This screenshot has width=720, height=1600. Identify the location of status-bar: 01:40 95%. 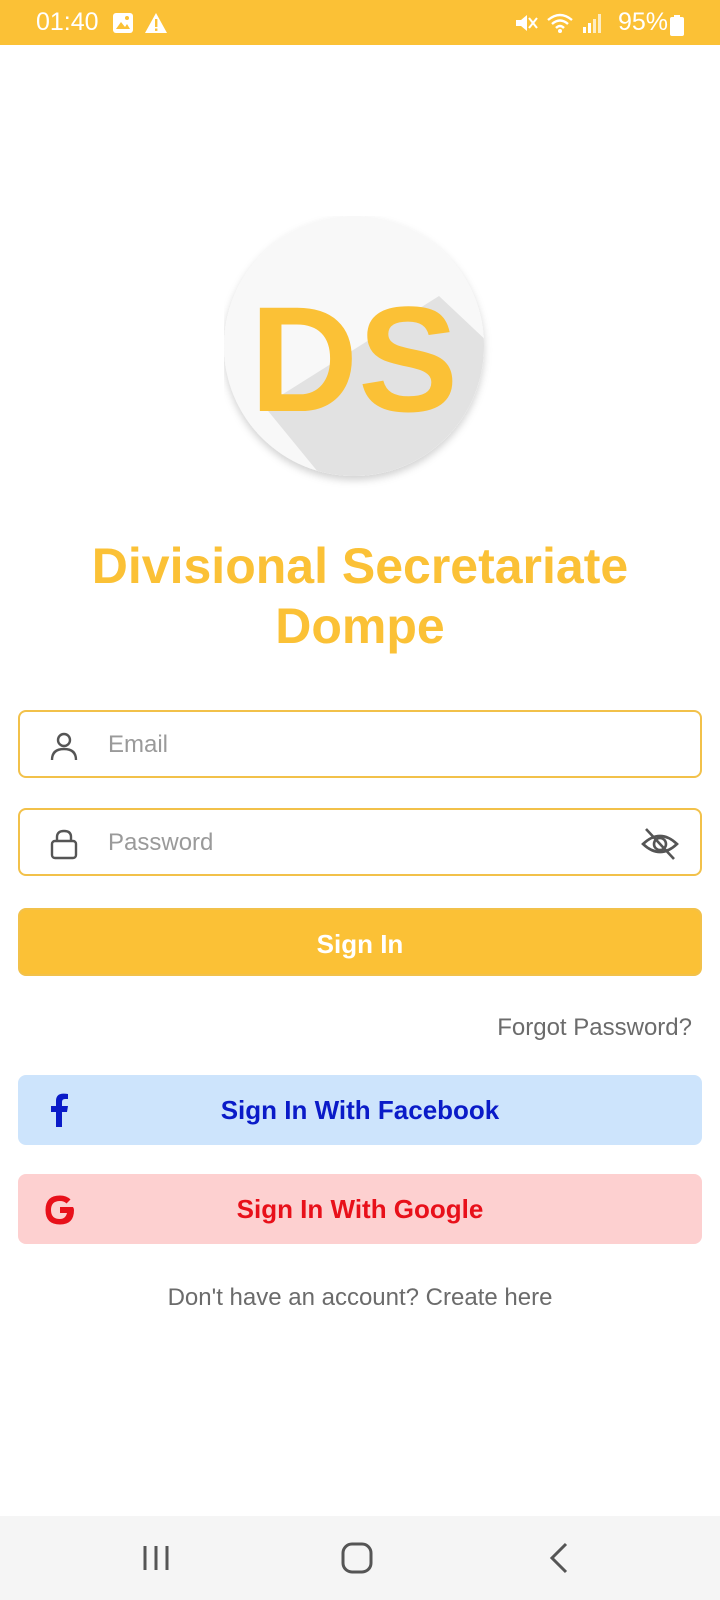
(360, 22).